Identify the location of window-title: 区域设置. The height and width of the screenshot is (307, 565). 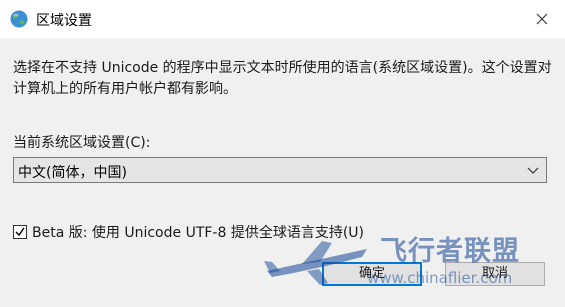
(64, 21).